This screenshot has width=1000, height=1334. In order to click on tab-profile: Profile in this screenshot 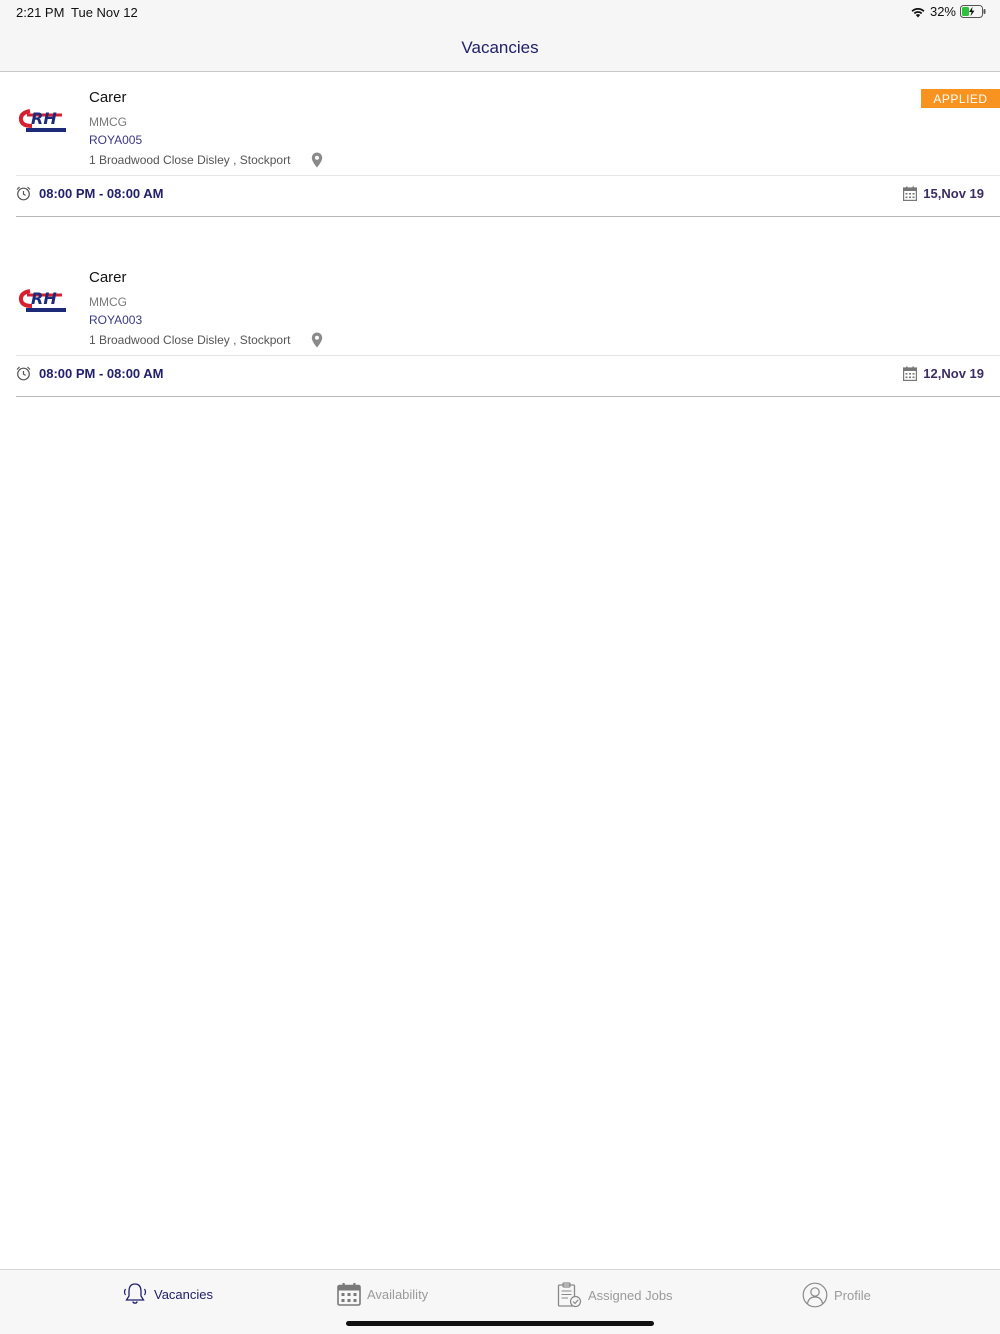, I will do `click(836, 1295)`.